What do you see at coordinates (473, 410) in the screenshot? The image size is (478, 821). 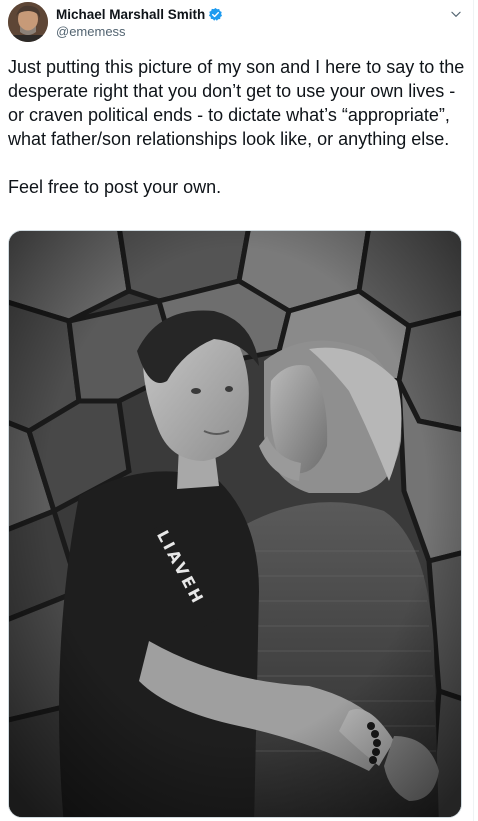 I see `column-divider` at bounding box center [473, 410].